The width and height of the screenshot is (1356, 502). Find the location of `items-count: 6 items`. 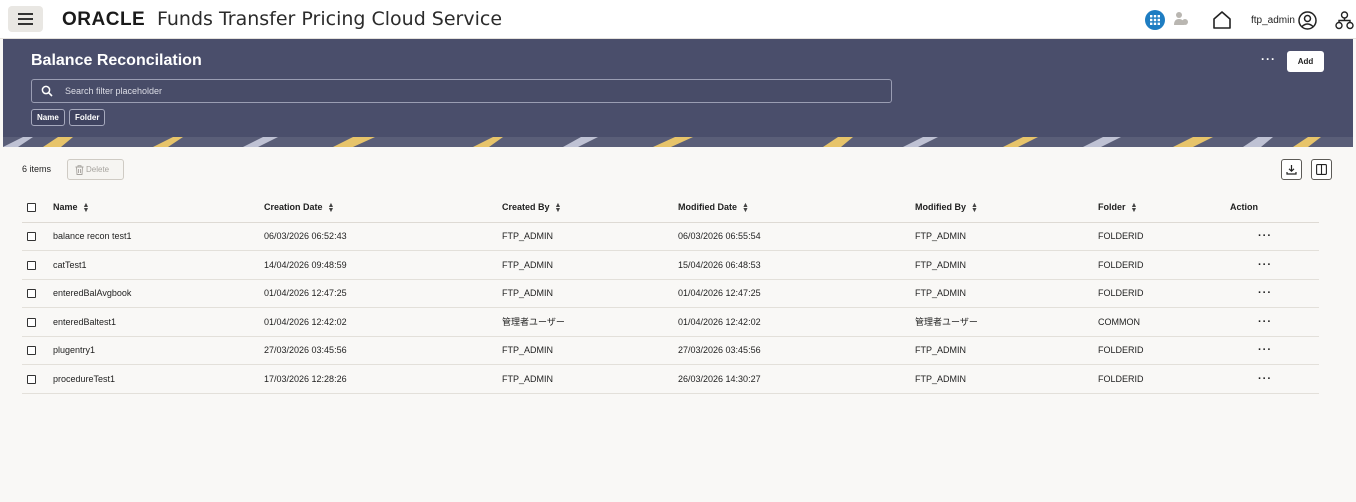

items-count: 6 items is located at coordinates (37, 169).